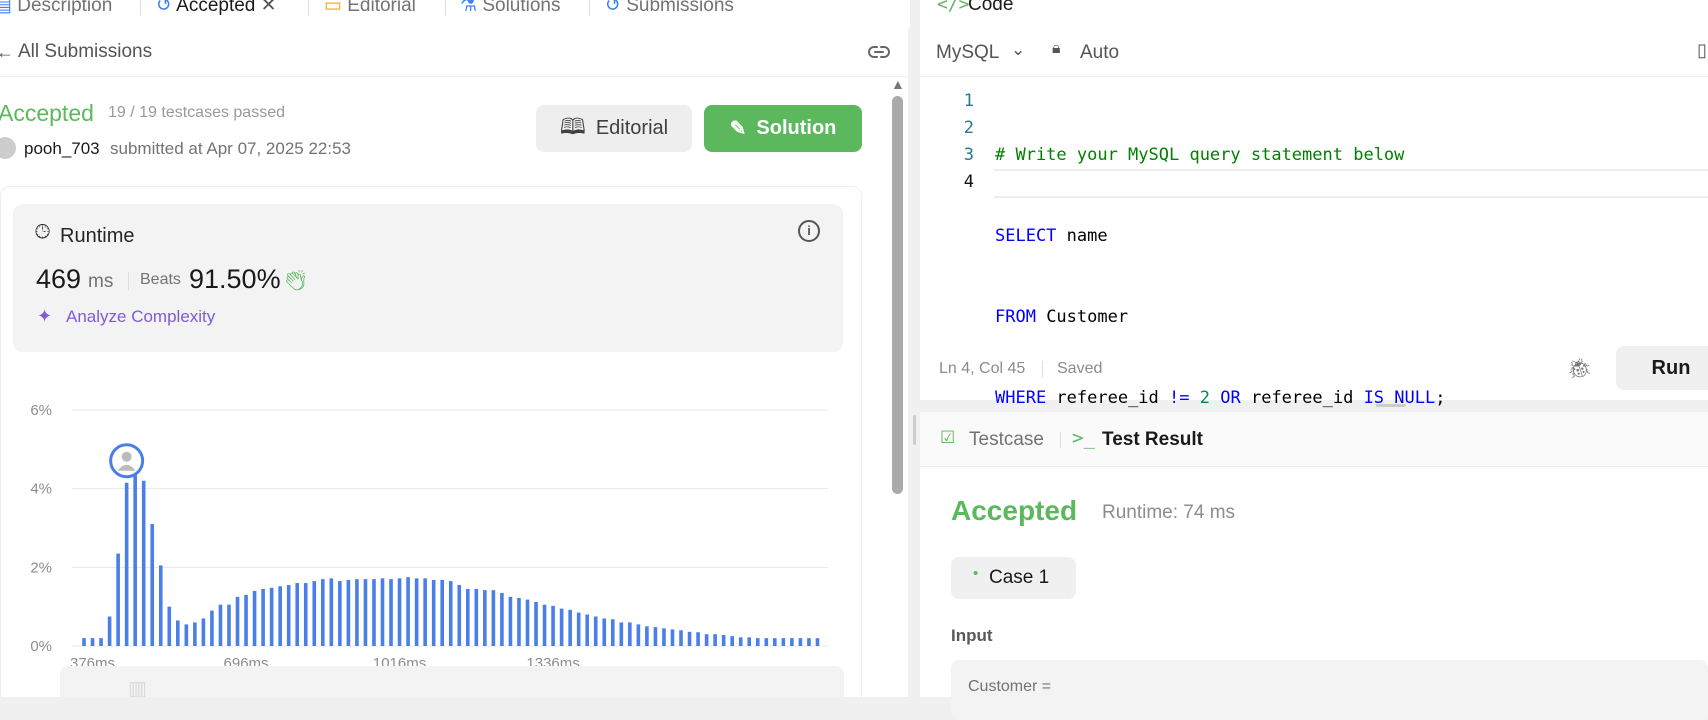  Describe the element at coordinates (1169, 512) in the screenshot. I see `result-runtime: Runtime: 74 ms` at that location.